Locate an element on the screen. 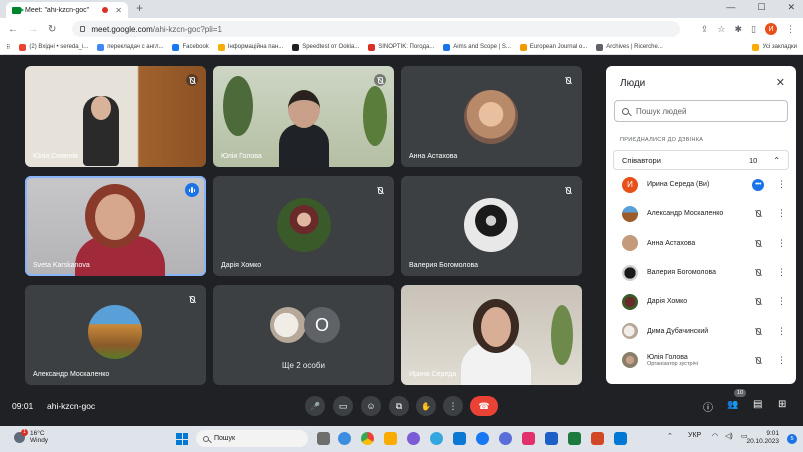 This screenshot has height=452, width=803. list-item: Юлія Голова Організатор зустрічі ⋮ is located at coordinates (701, 360).